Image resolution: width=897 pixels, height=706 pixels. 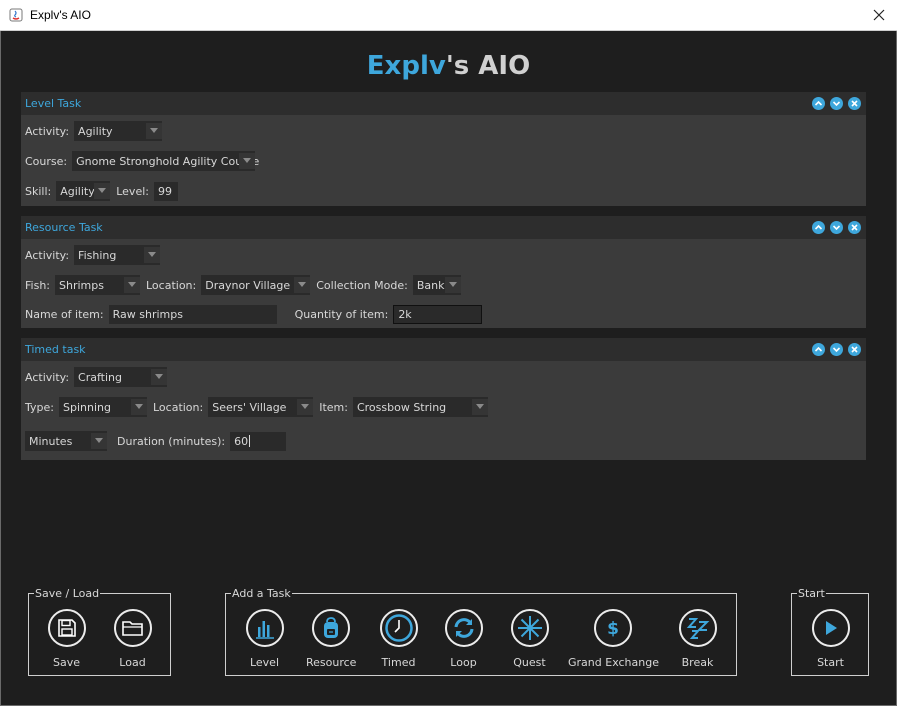 I want to click on text-caret, so click(x=250, y=441).